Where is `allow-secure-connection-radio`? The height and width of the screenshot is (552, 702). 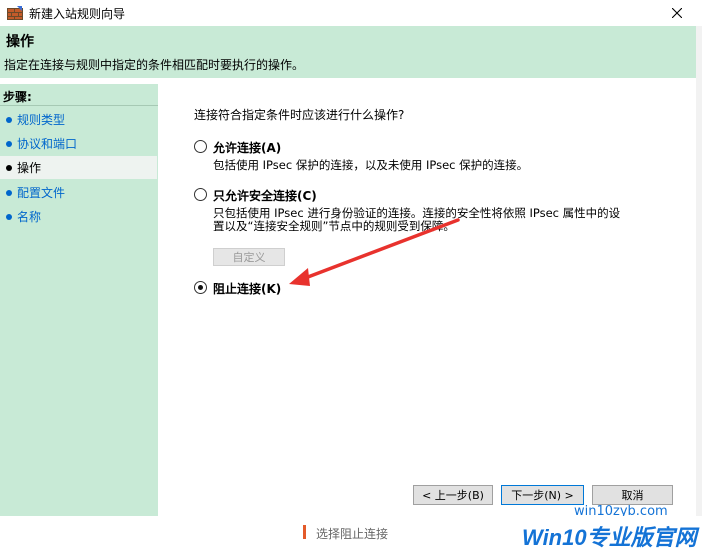
allow-secure-connection-radio is located at coordinates (200, 194).